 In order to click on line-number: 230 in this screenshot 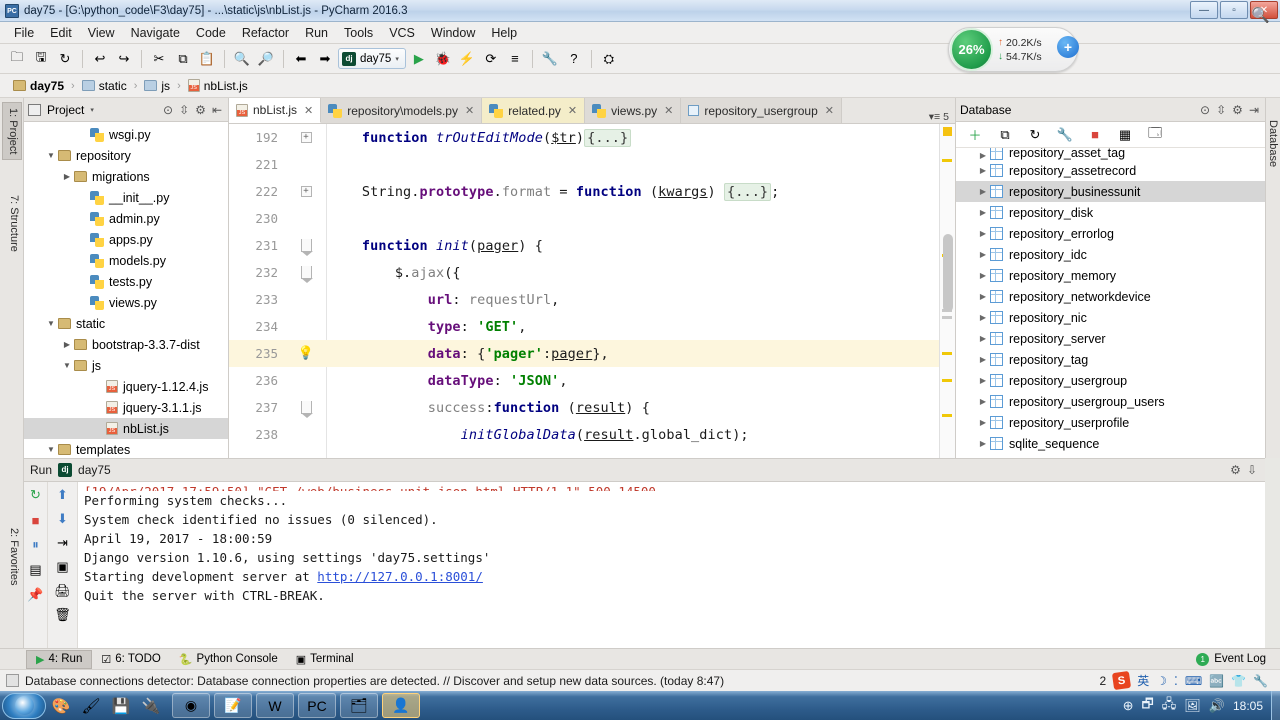, I will do `click(258, 218)`.